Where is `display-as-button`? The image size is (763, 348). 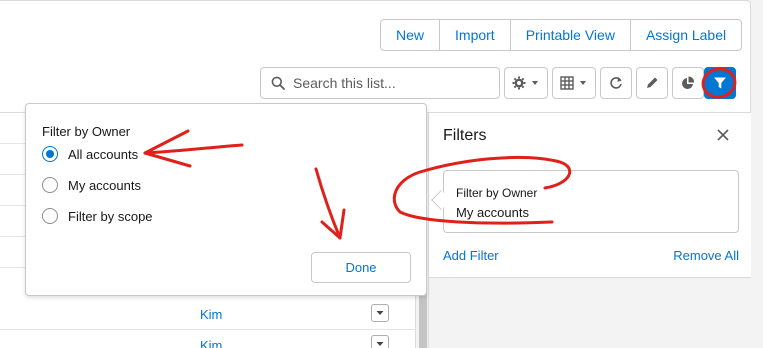
display-as-button is located at coordinates (574, 83).